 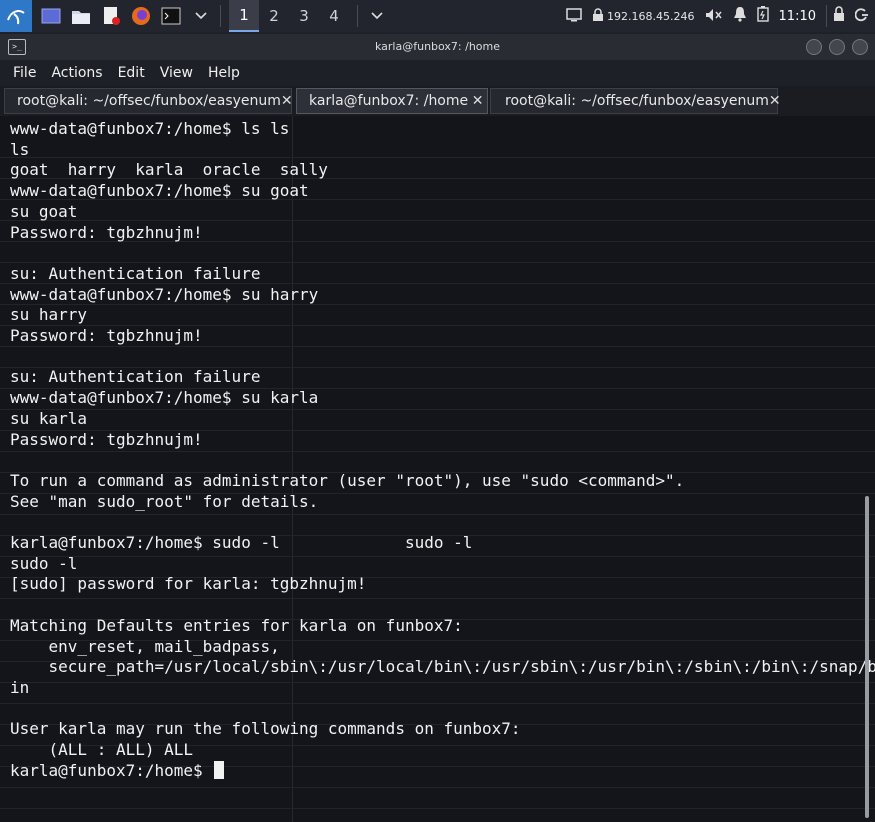 What do you see at coordinates (111, 770) in the screenshot?
I see `terminal-prompt: karla@funbox7:/home$` at bounding box center [111, 770].